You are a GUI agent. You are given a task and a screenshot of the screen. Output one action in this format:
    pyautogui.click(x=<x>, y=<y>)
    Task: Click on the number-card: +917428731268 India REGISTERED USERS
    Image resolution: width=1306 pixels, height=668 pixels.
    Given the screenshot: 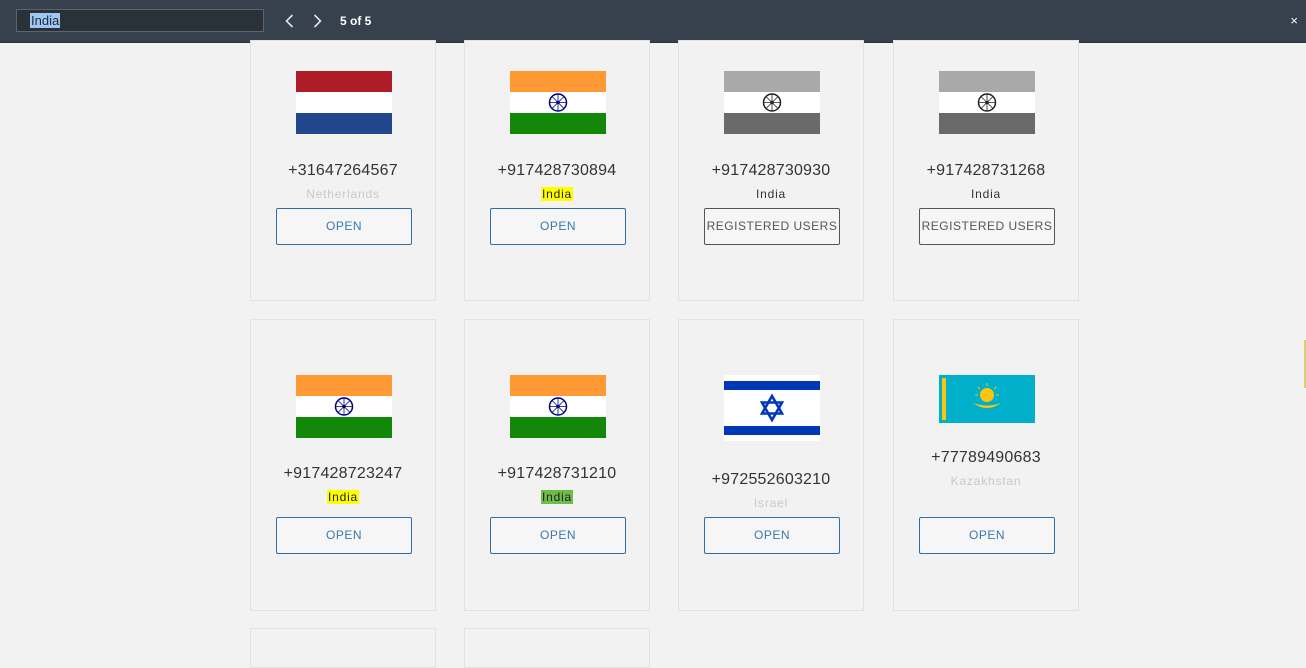 What is the action you would take?
    pyautogui.click(x=986, y=170)
    